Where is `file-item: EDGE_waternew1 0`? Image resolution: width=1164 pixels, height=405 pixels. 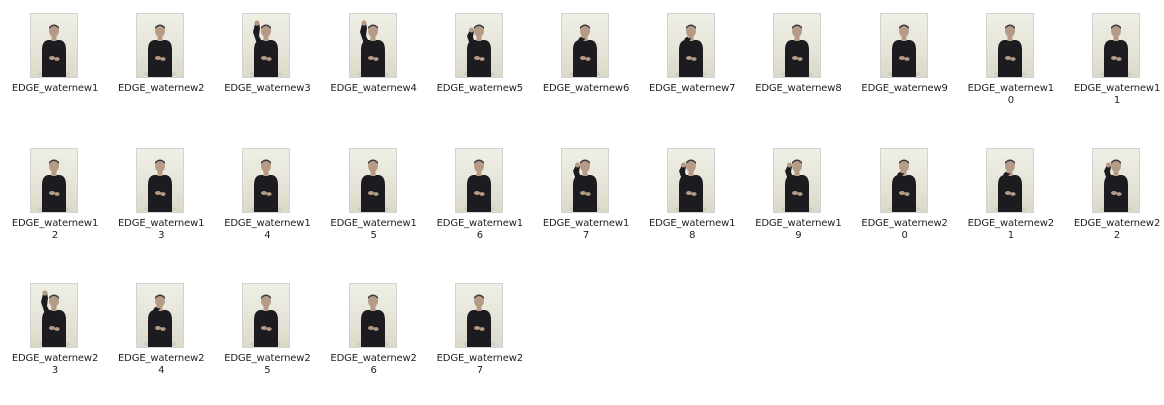 file-item: EDGE_waternew1 0 is located at coordinates (1011, 67).